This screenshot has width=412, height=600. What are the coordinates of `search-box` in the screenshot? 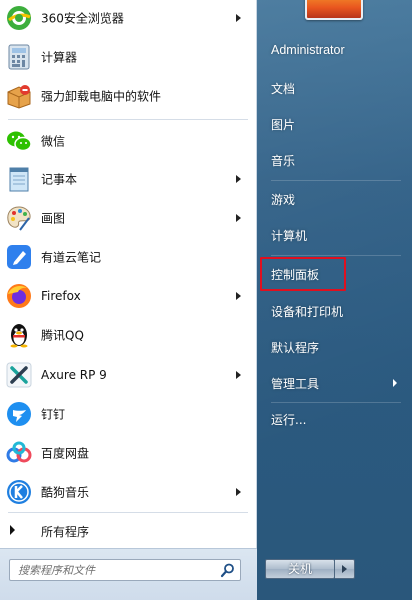 It's located at (125, 570).